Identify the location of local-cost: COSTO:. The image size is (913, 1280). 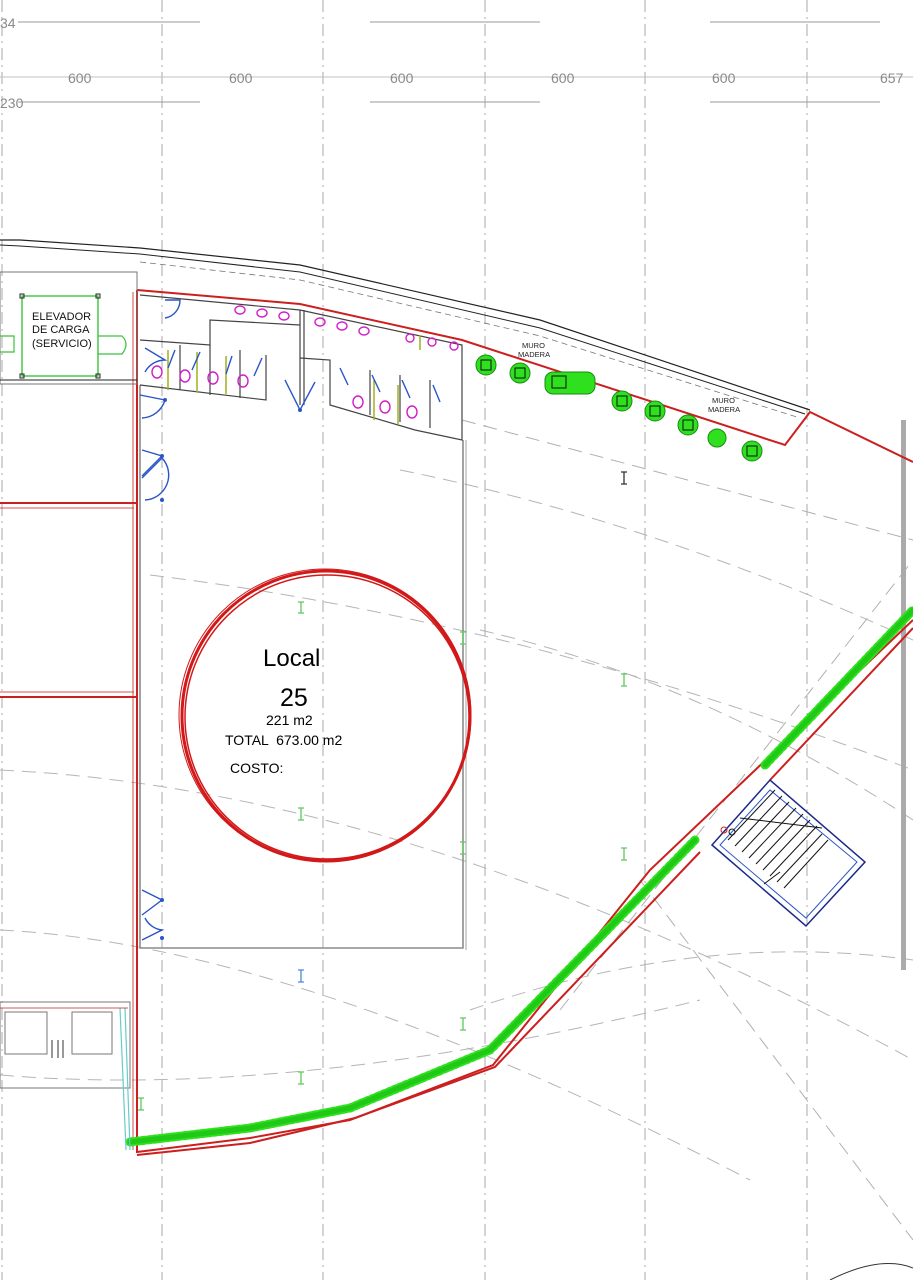
(256, 768).